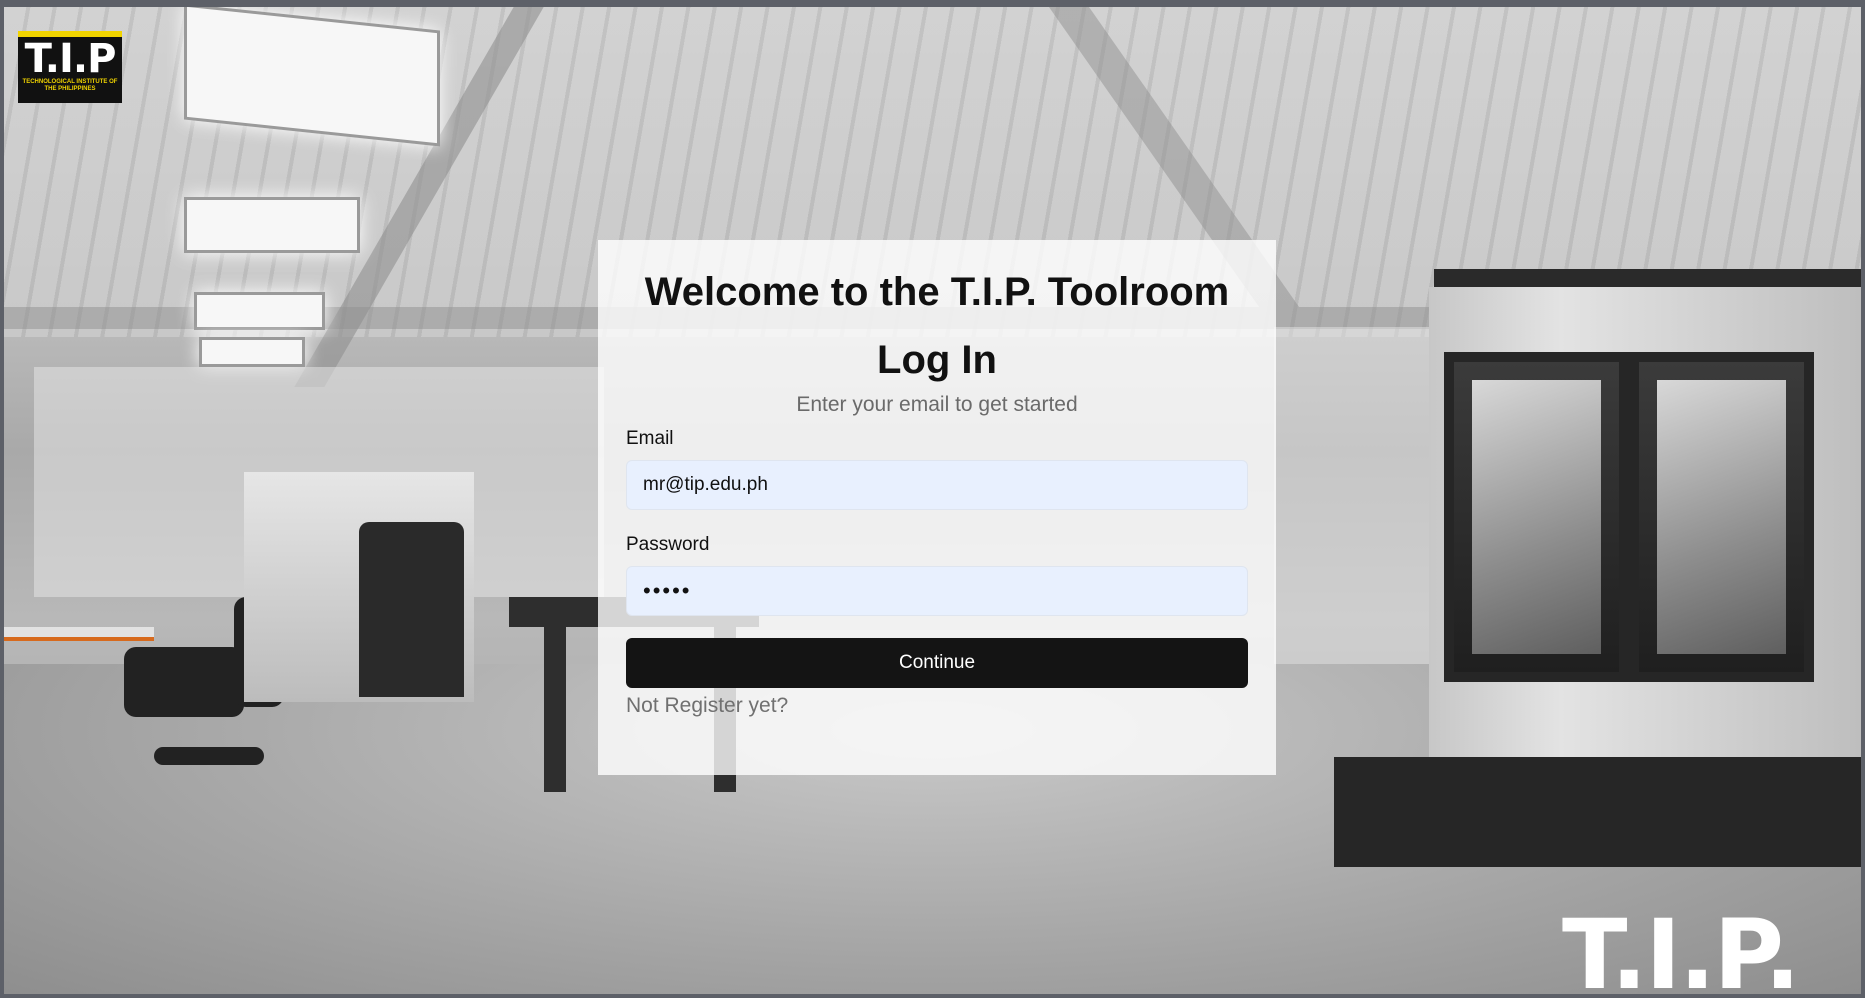 The width and height of the screenshot is (1865, 998). What do you see at coordinates (937, 292) in the screenshot?
I see `page-title: Welcome to the T.I.P. Toolroom` at bounding box center [937, 292].